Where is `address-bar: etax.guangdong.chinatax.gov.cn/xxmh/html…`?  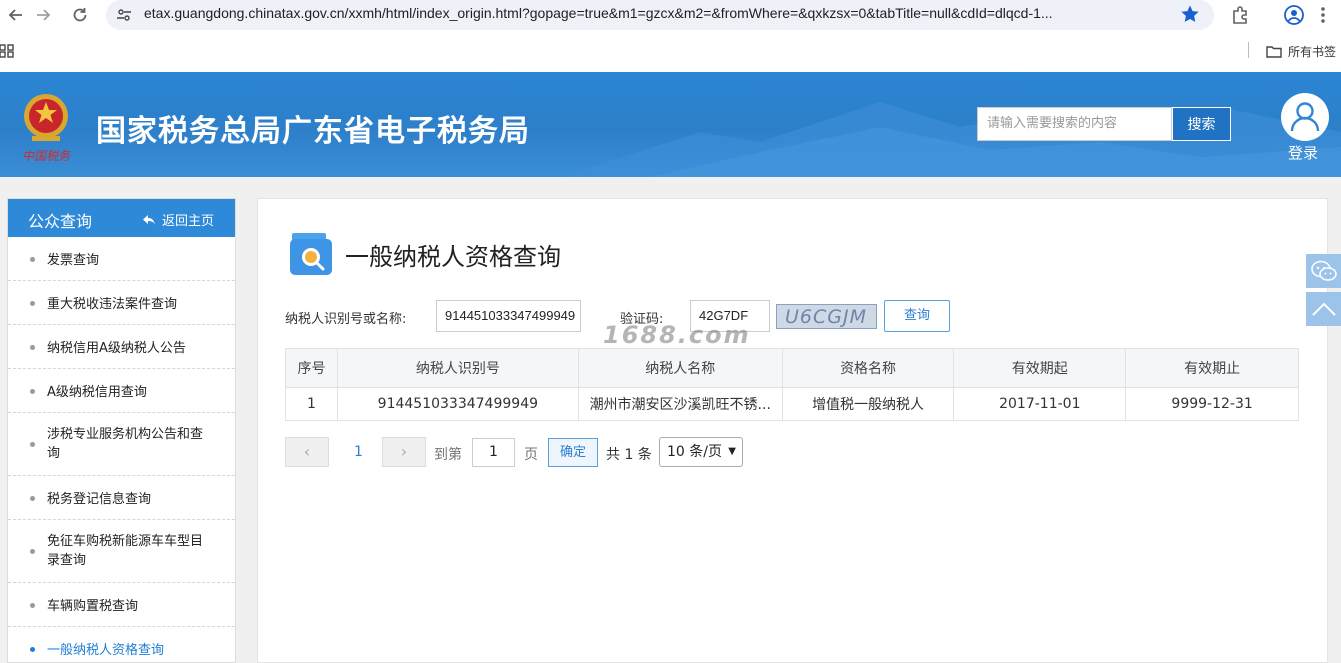 address-bar: etax.guangdong.chinatax.gov.cn/xxmh/html… is located at coordinates (660, 15).